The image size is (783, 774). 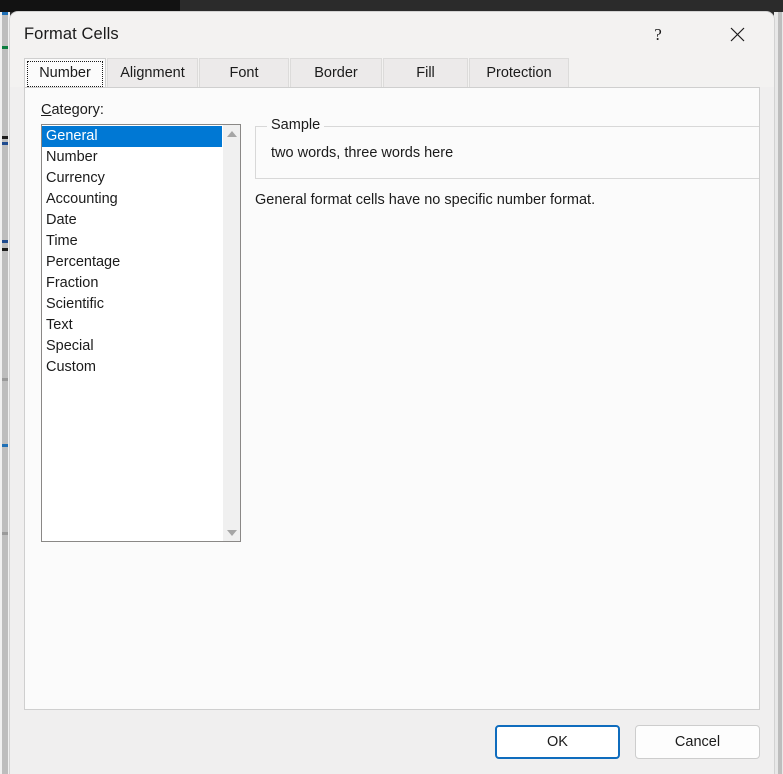 I want to click on category-label-accel: C, so click(x=46, y=110).